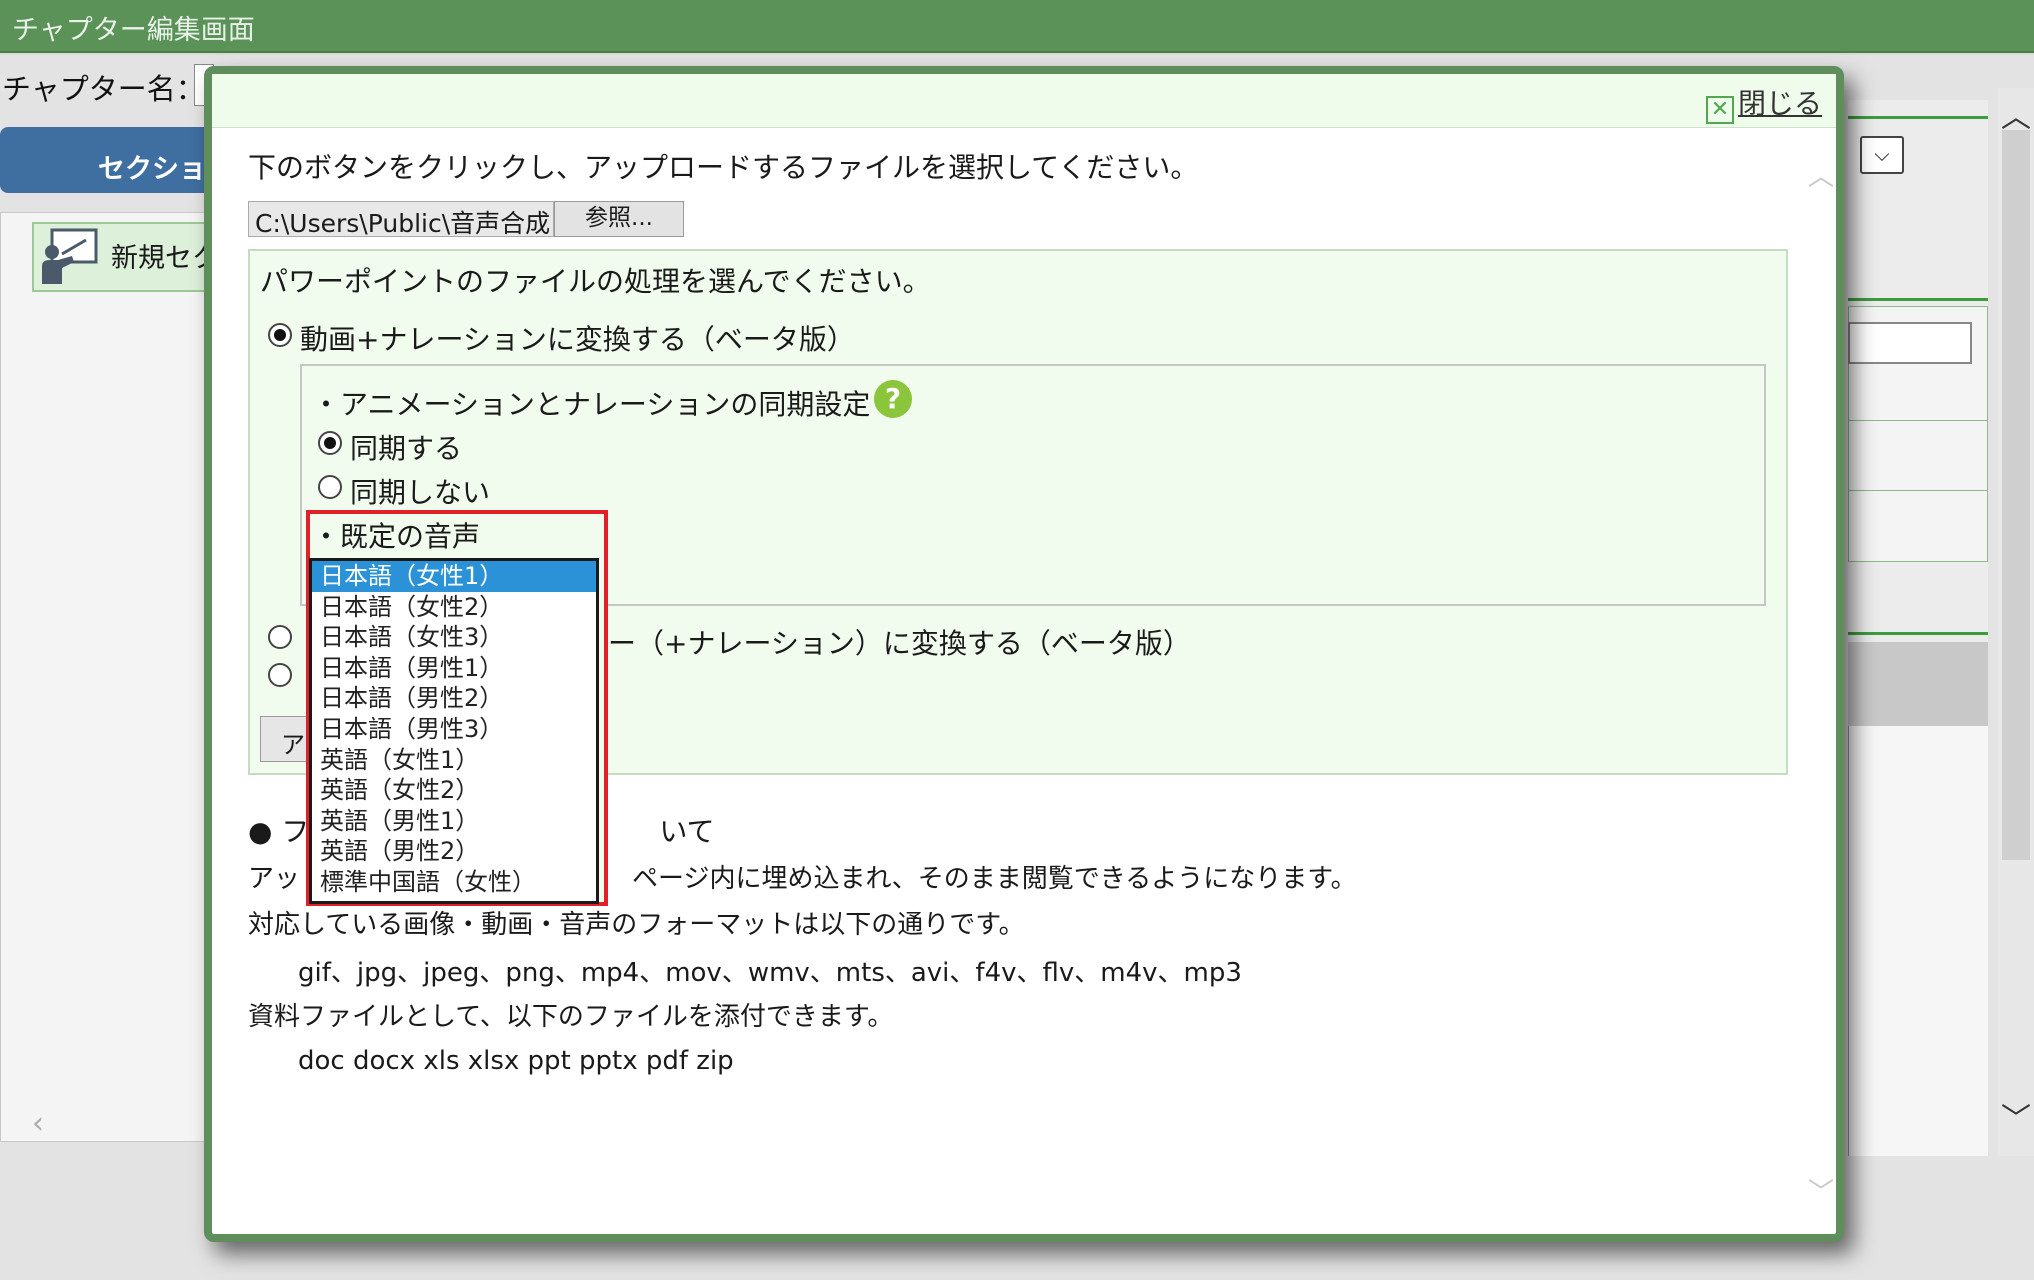 Image resolution: width=2034 pixels, height=1280 pixels. What do you see at coordinates (38, 1123) in the screenshot?
I see `scroll-left-icon: ‹` at bounding box center [38, 1123].